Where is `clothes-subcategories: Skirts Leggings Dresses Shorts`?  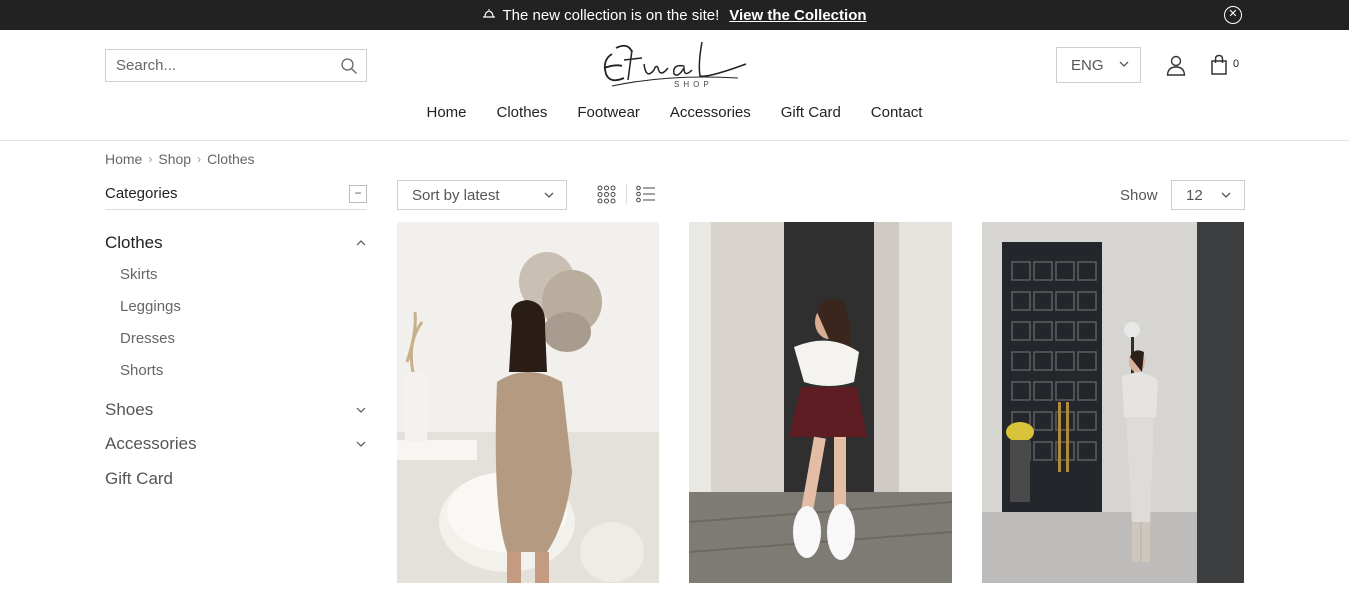
clothes-subcategories: Skirts Leggings Dresses Shorts is located at coordinates (236, 330).